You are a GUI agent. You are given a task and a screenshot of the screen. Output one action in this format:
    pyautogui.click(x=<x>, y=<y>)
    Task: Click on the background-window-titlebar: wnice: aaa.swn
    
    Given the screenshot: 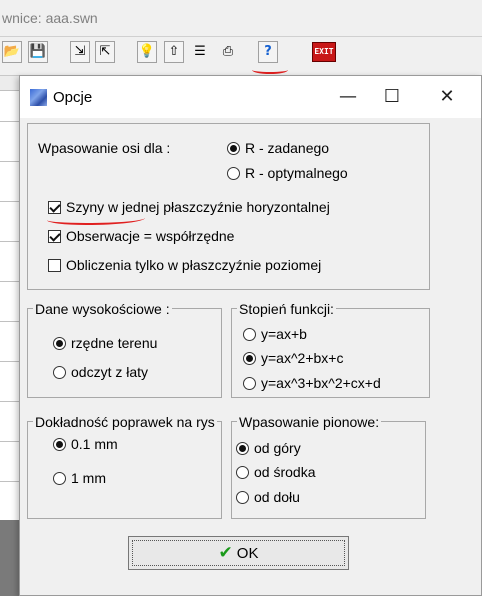 What is the action you would take?
    pyautogui.click(x=241, y=18)
    